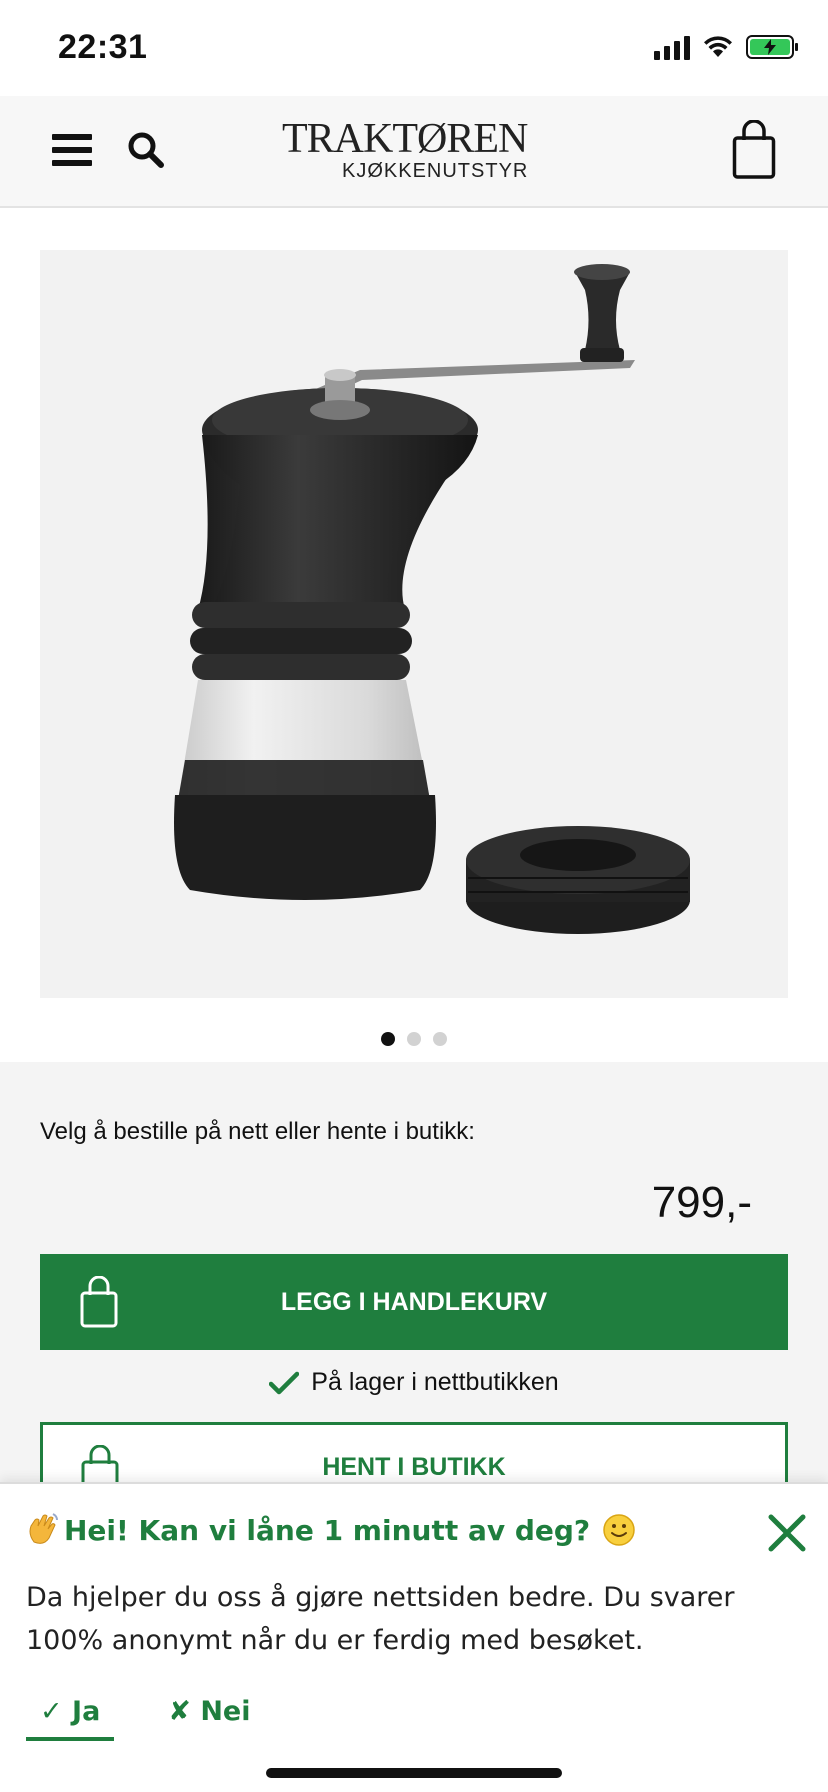  Describe the element at coordinates (284, 1382) in the screenshot. I see `checkmark-icon` at that location.